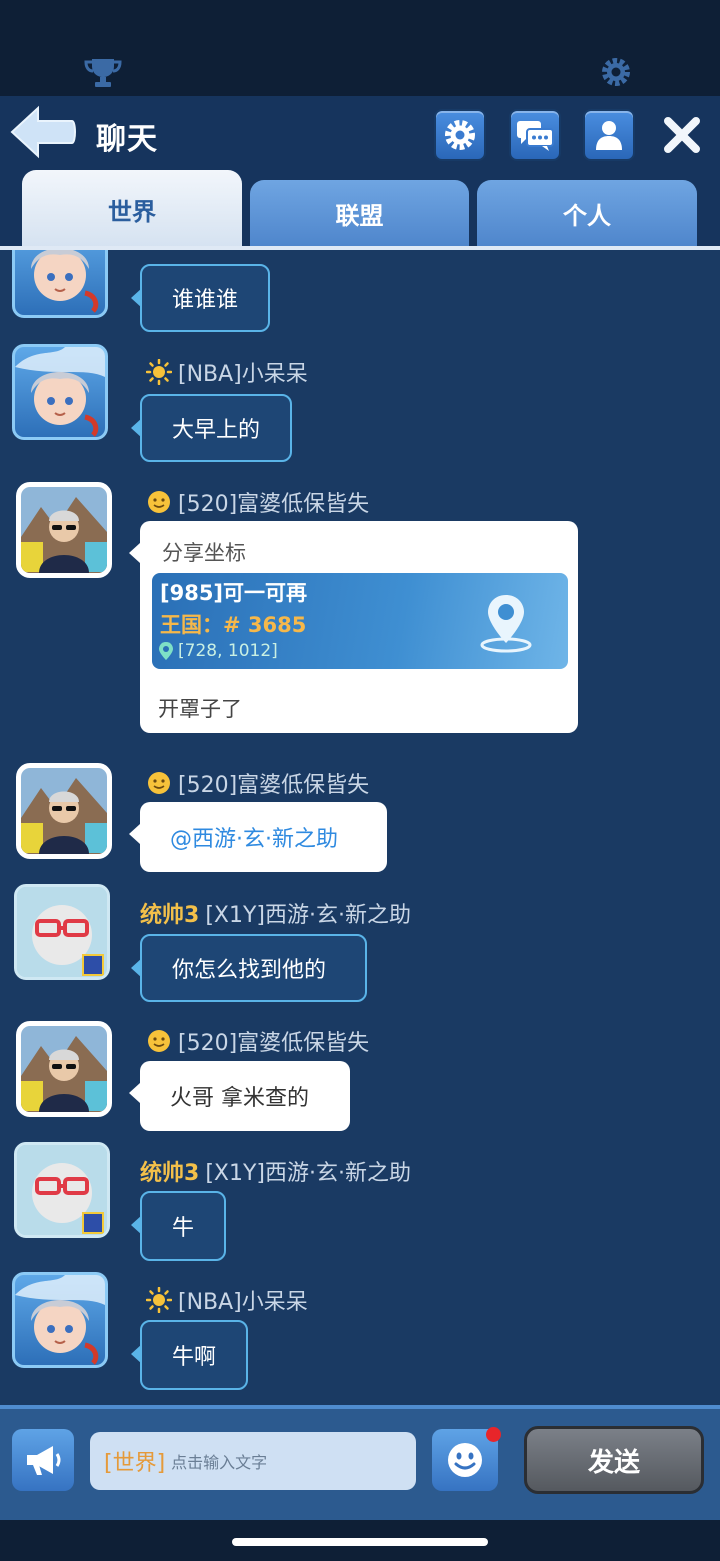 This screenshot has height=1561, width=720. Describe the element at coordinates (616, 72) in the screenshot. I see `settings-gear-icon` at that location.